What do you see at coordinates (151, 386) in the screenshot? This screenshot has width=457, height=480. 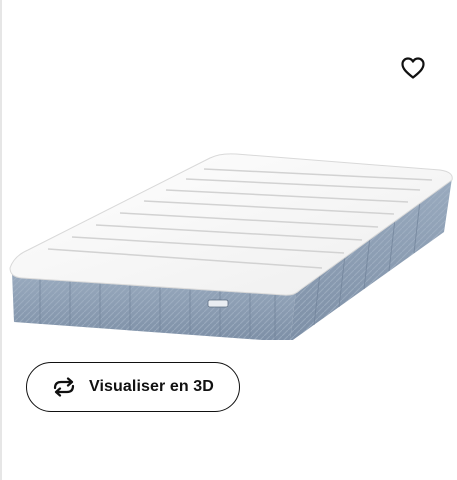 I see `visualise-3d-label: Visualiser en 3D` at bounding box center [151, 386].